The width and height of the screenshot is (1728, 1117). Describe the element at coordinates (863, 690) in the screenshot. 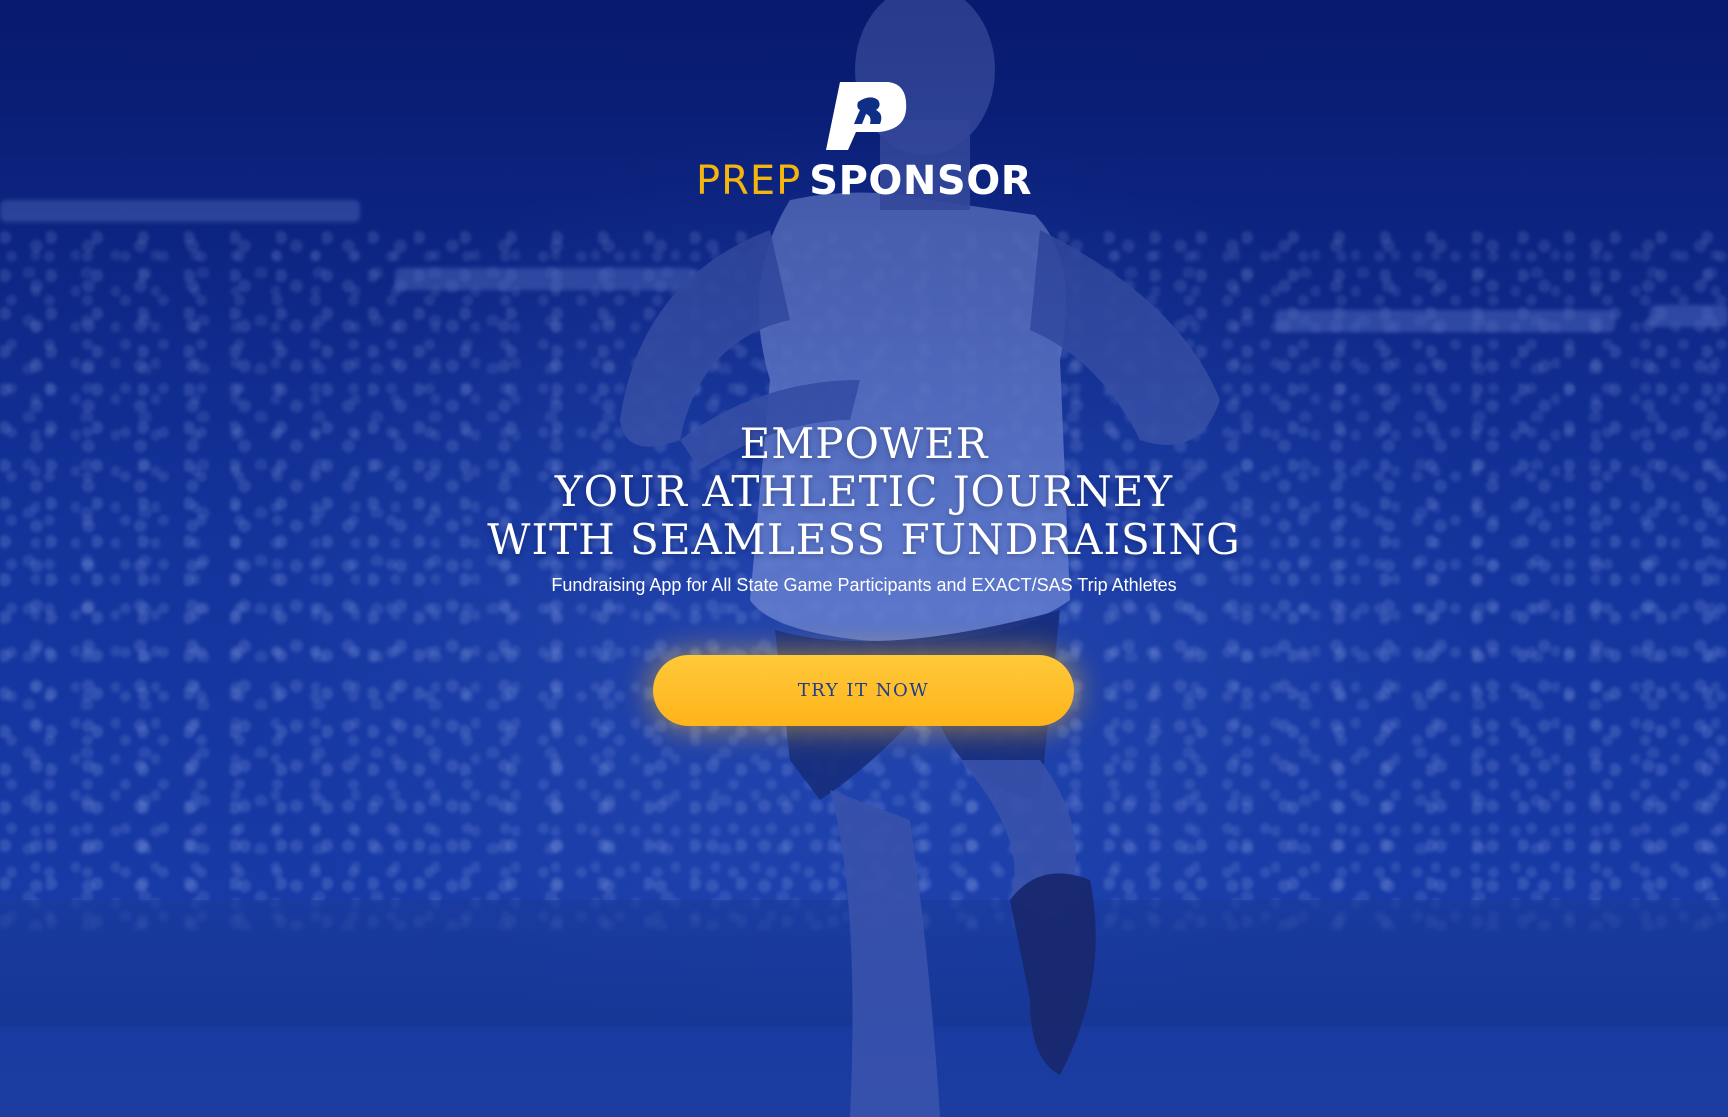

I see `try-it-now-button: TRY IT NOW` at that location.